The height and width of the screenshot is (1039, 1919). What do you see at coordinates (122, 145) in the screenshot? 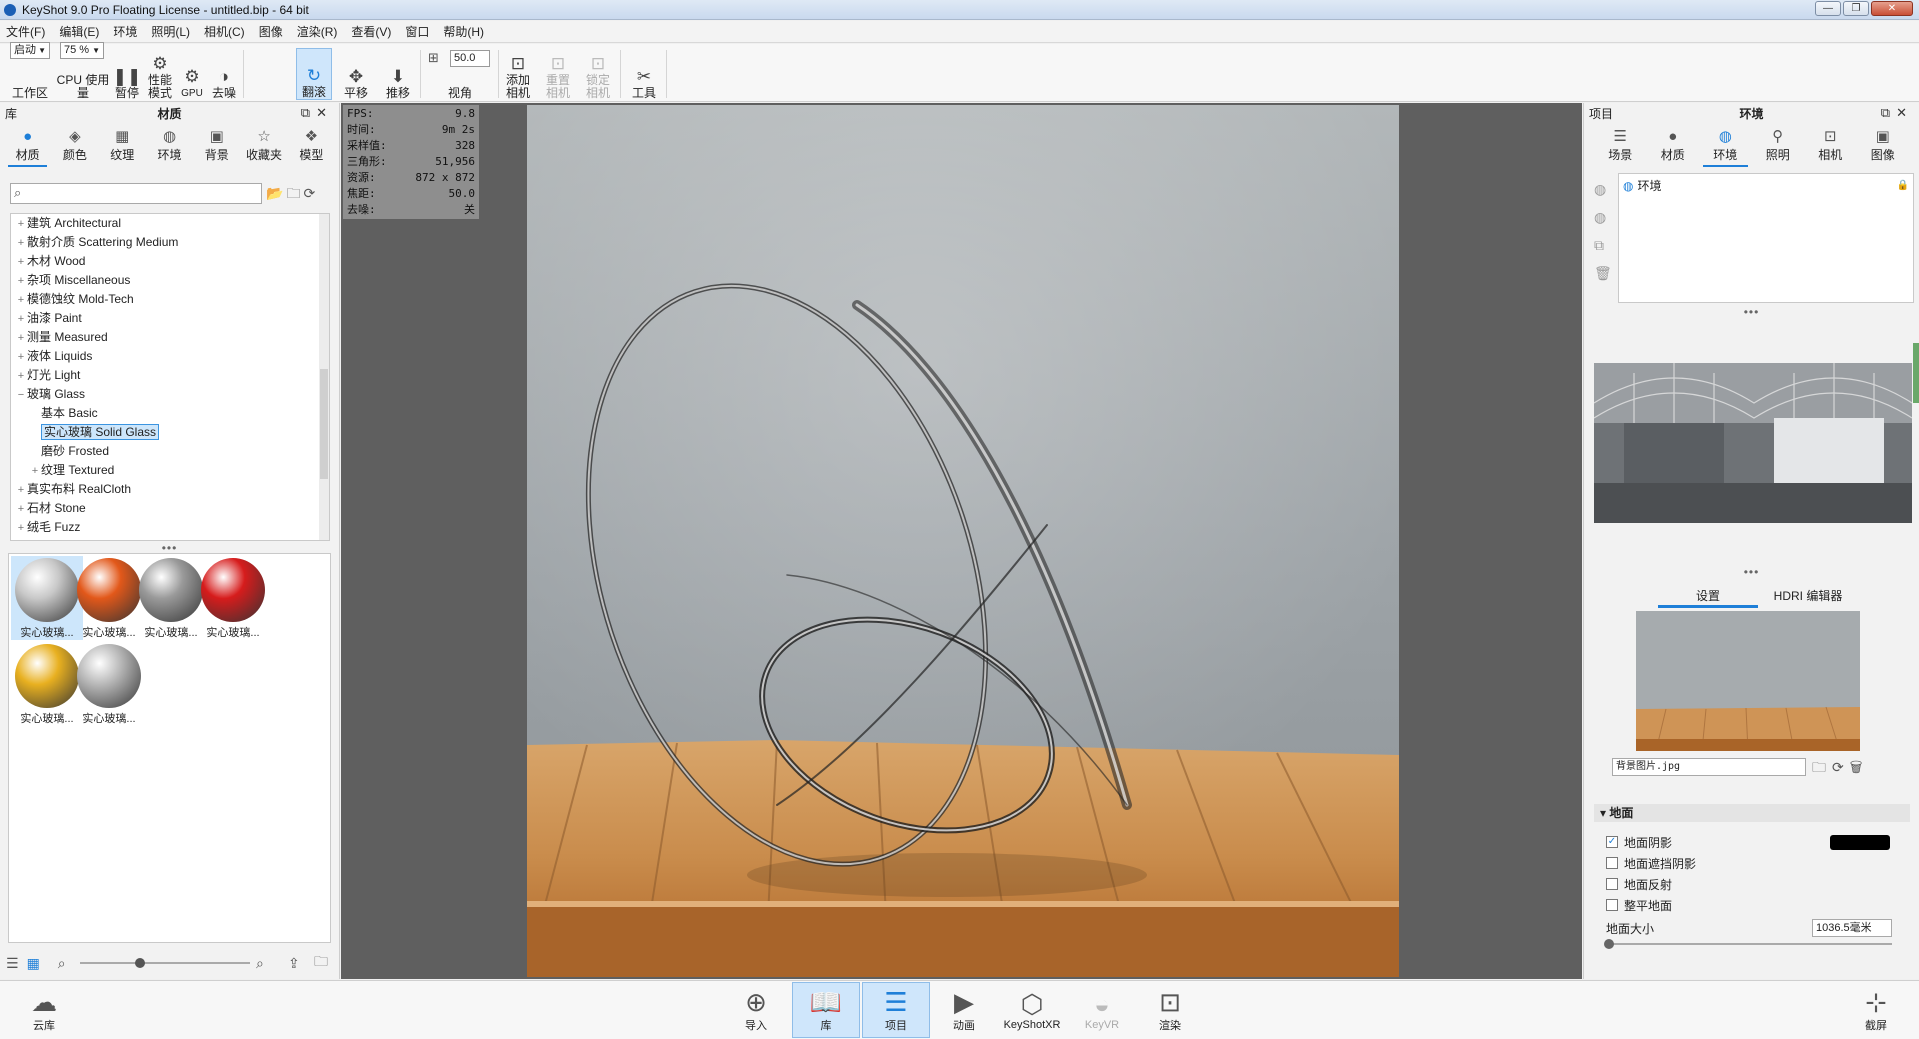
I see `tab-textures: ▦ 纹理` at bounding box center [122, 145].